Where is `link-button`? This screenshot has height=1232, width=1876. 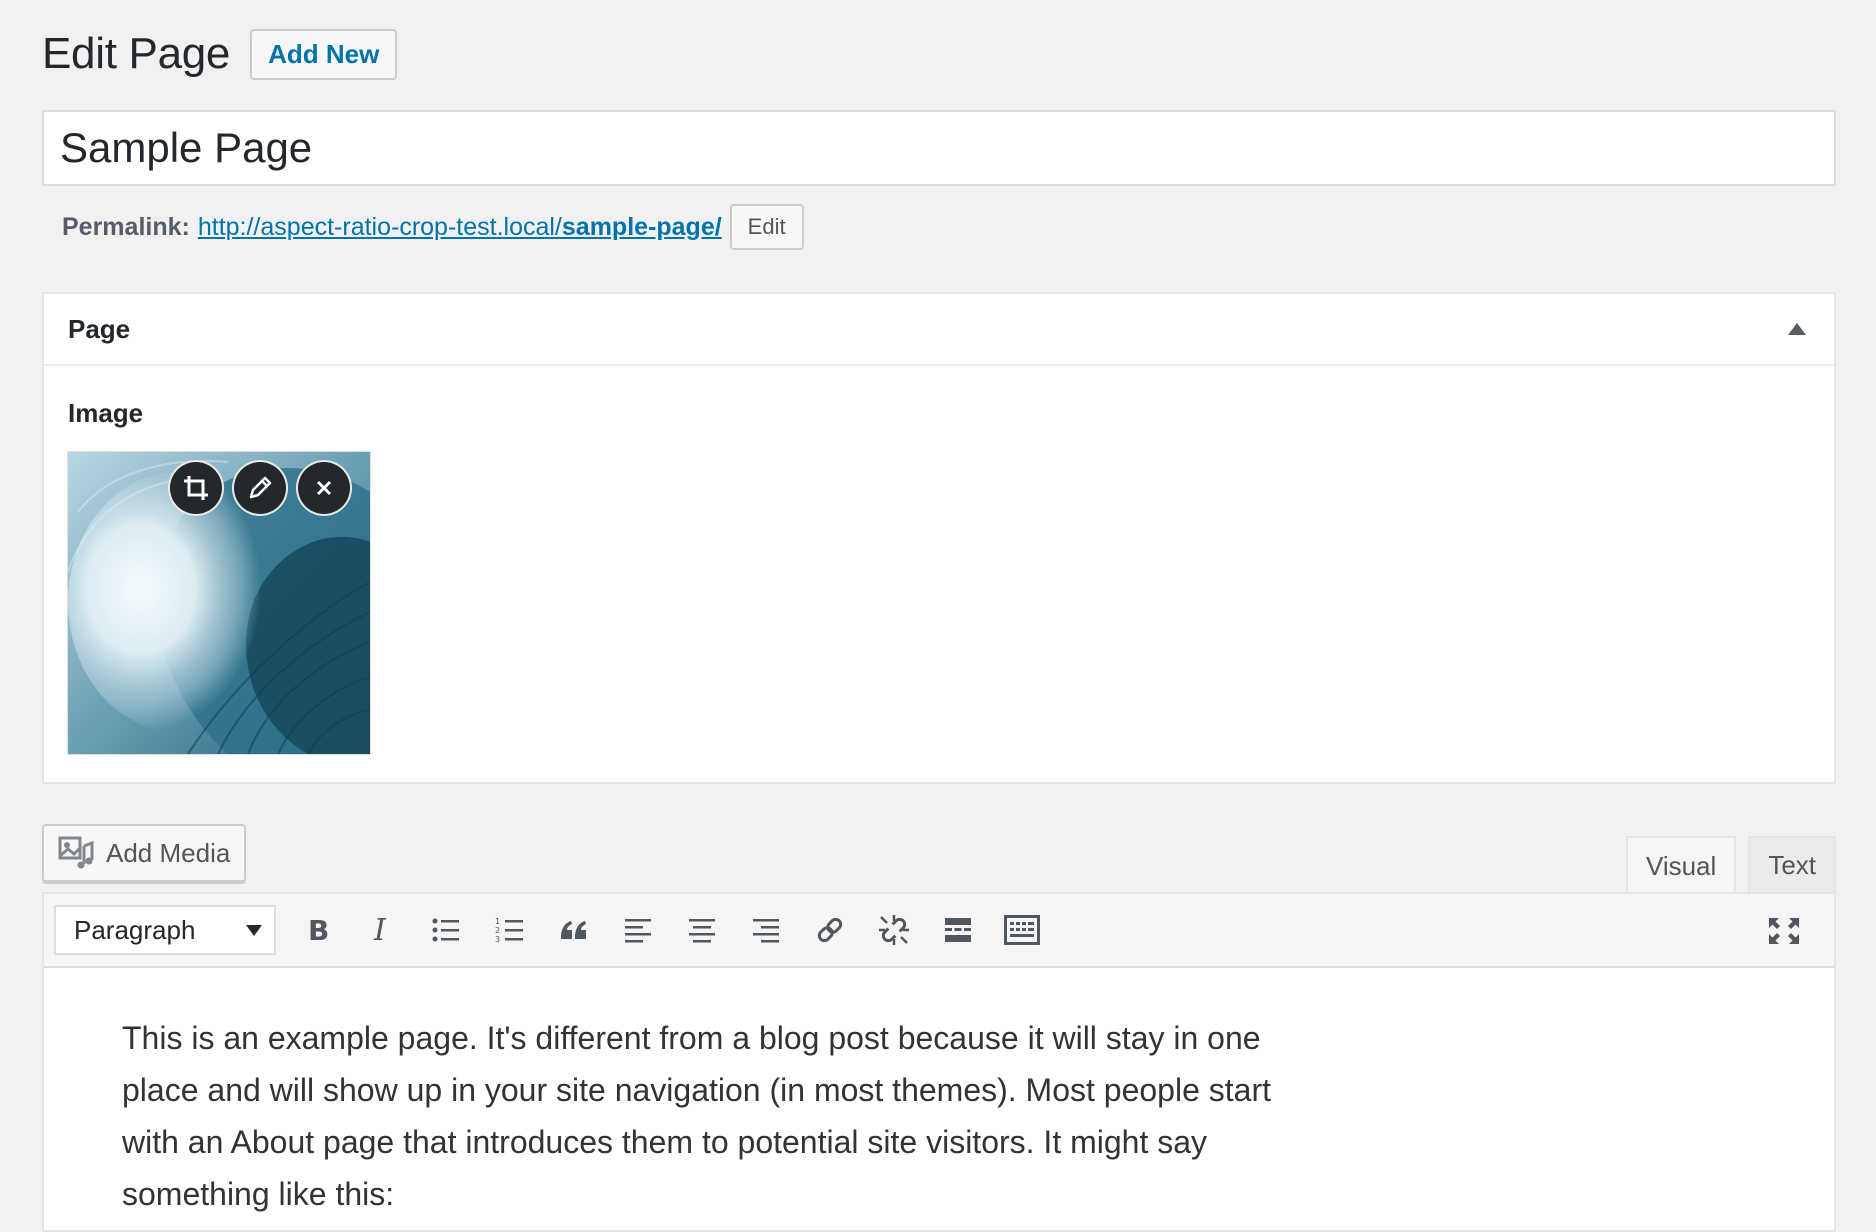 link-button is located at coordinates (830, 930).